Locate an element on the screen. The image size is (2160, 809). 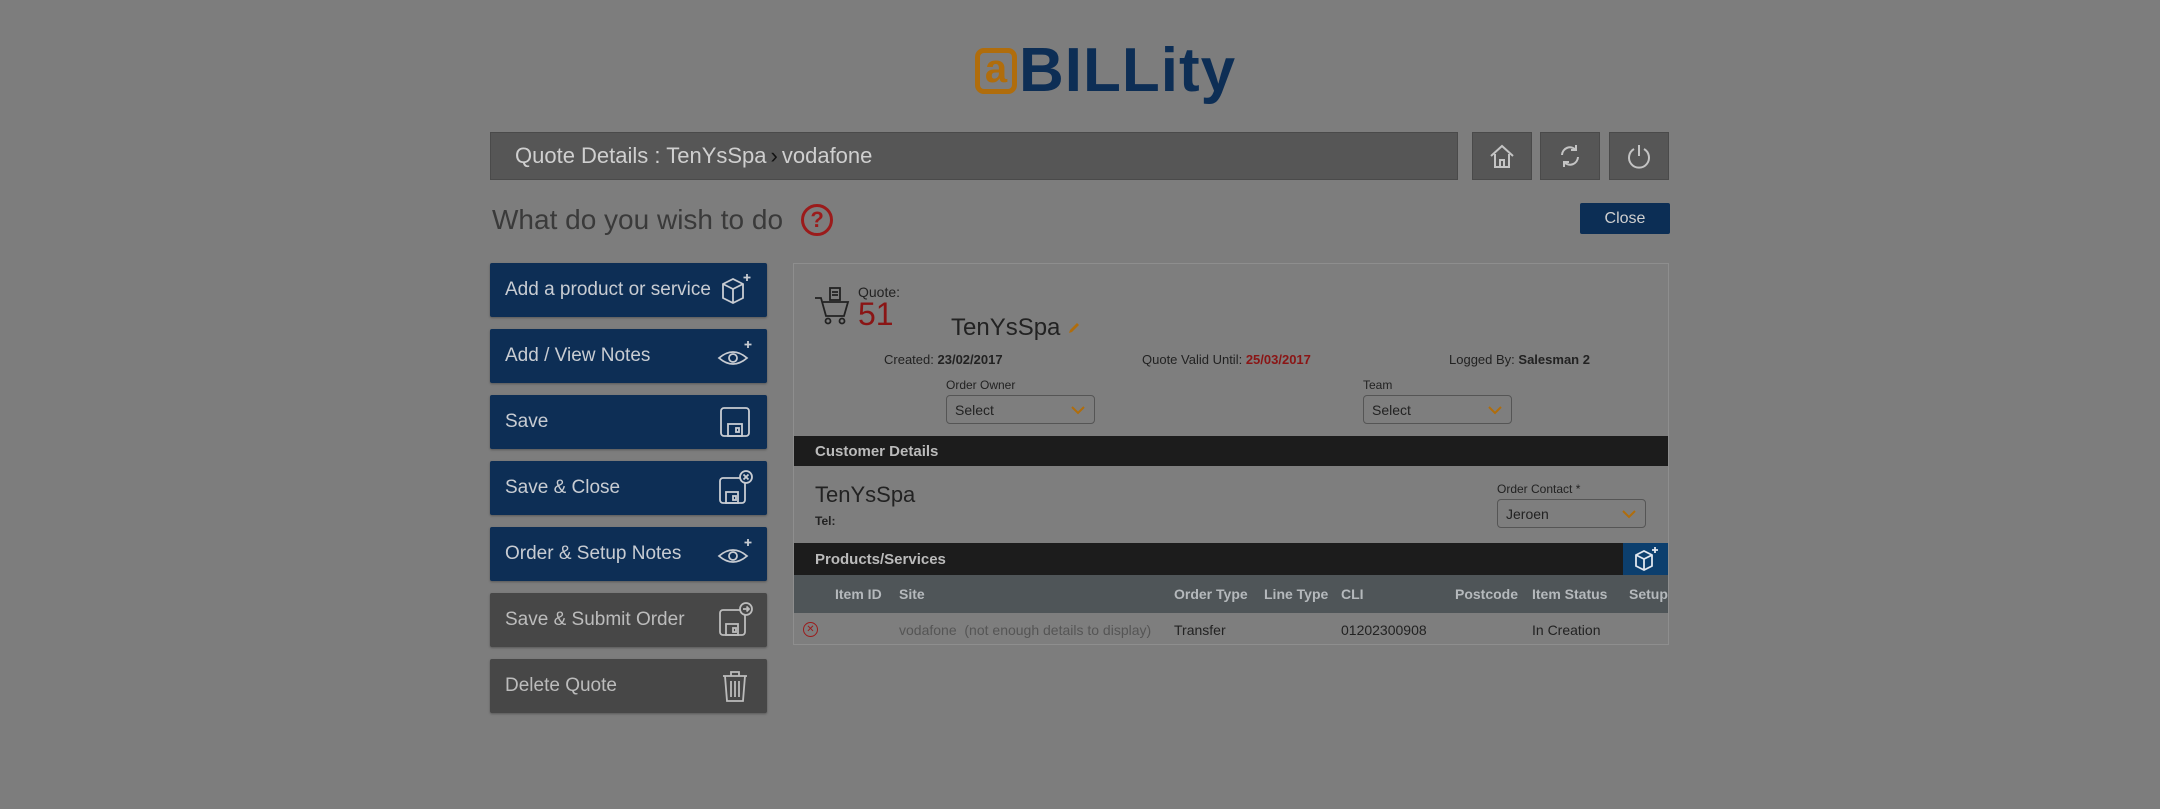
action-label: Add a product or service is located at coordinates (608, 289).